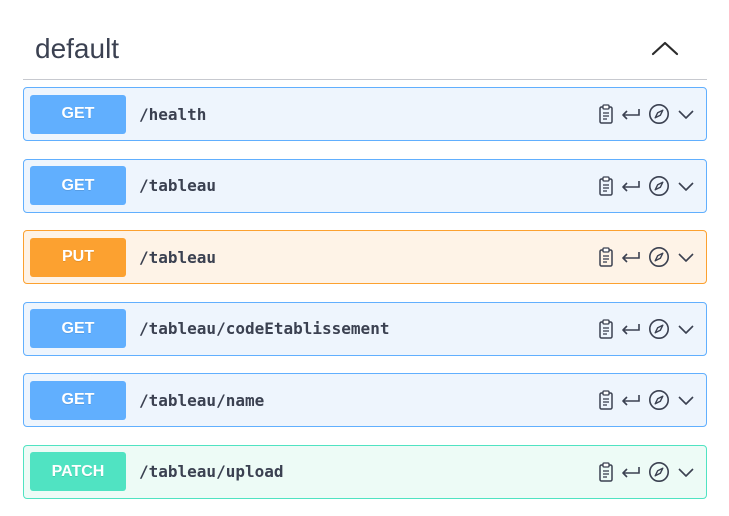  I want to click on method-badge: PUT, so click(78, 257).